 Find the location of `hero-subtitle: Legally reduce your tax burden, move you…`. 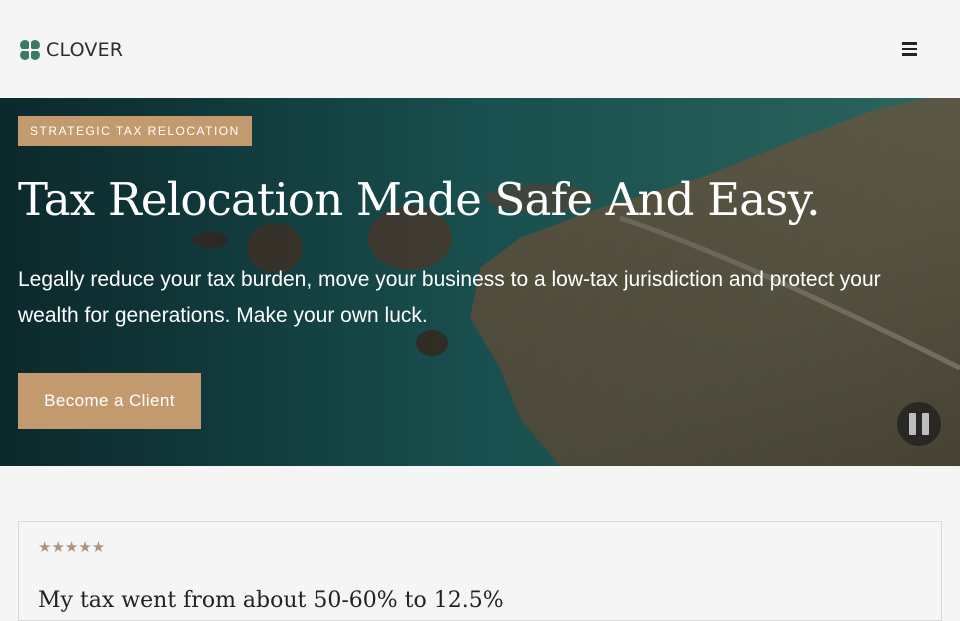

hero-subtitle: Legally reduce your tax burden, move you… is located at coordinates (449, 297).